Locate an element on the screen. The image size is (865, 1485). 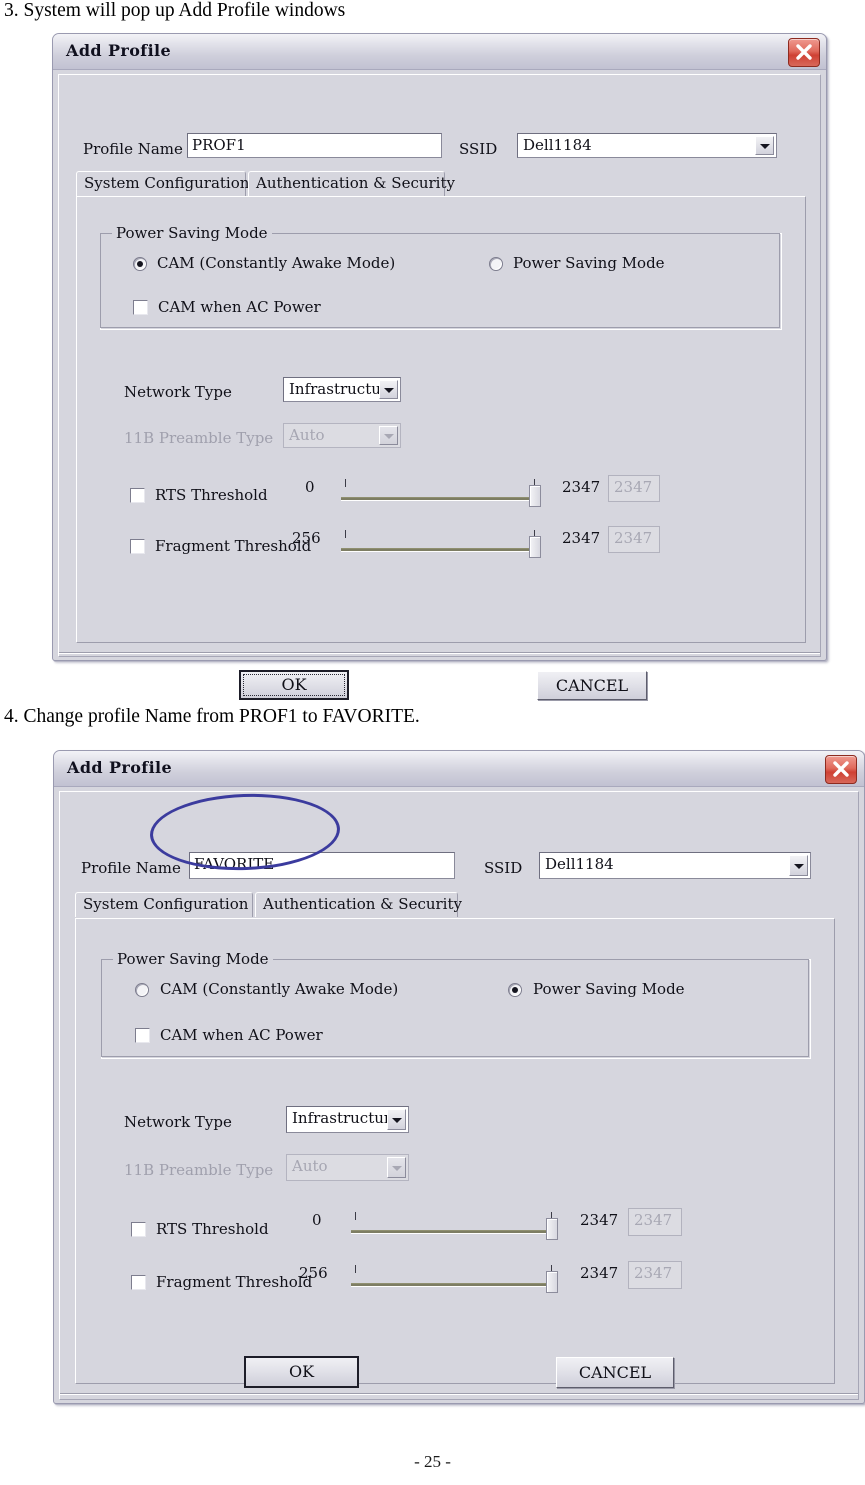
profile-name-input: FAVORITE is located at coordinates (322, 865).